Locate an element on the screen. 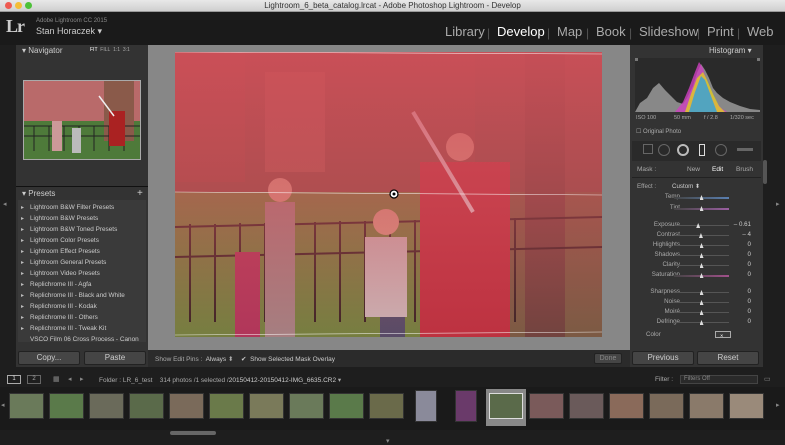 The width and height of the screenshot is (785, 445). show-edit-pins: Show Edit Pins : Always ⬍ is located at coordinates (194, 359).